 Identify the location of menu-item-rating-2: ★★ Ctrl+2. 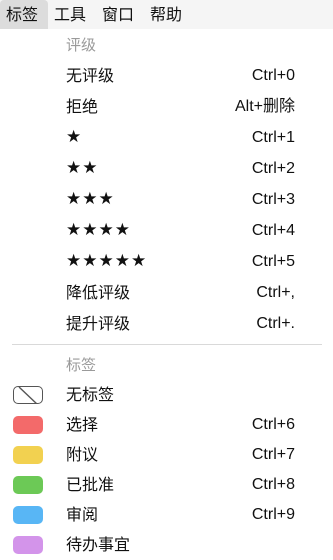
(166, 168).